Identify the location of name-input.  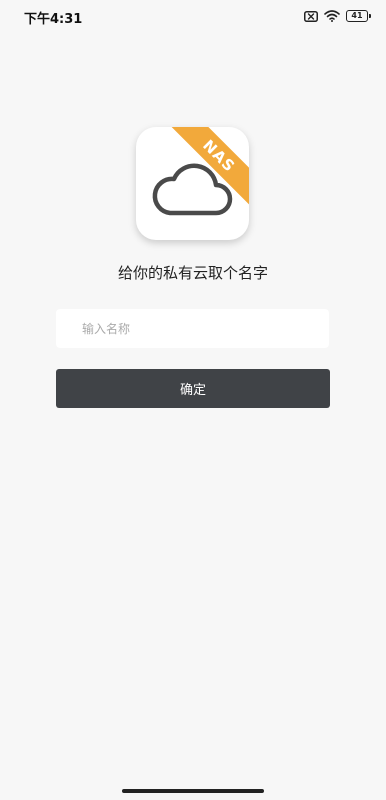
(192, 328).